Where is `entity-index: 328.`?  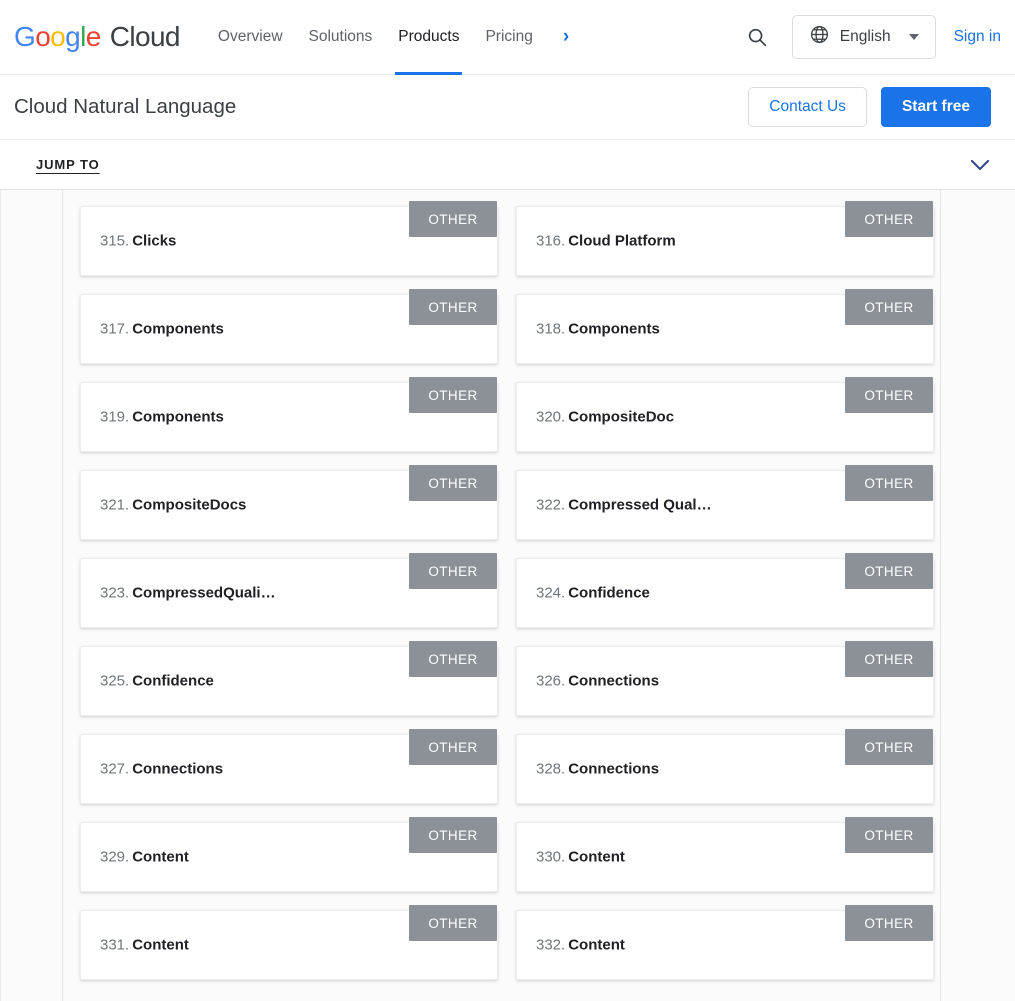
entity-index: 328. is located at coordinates (551, 769).